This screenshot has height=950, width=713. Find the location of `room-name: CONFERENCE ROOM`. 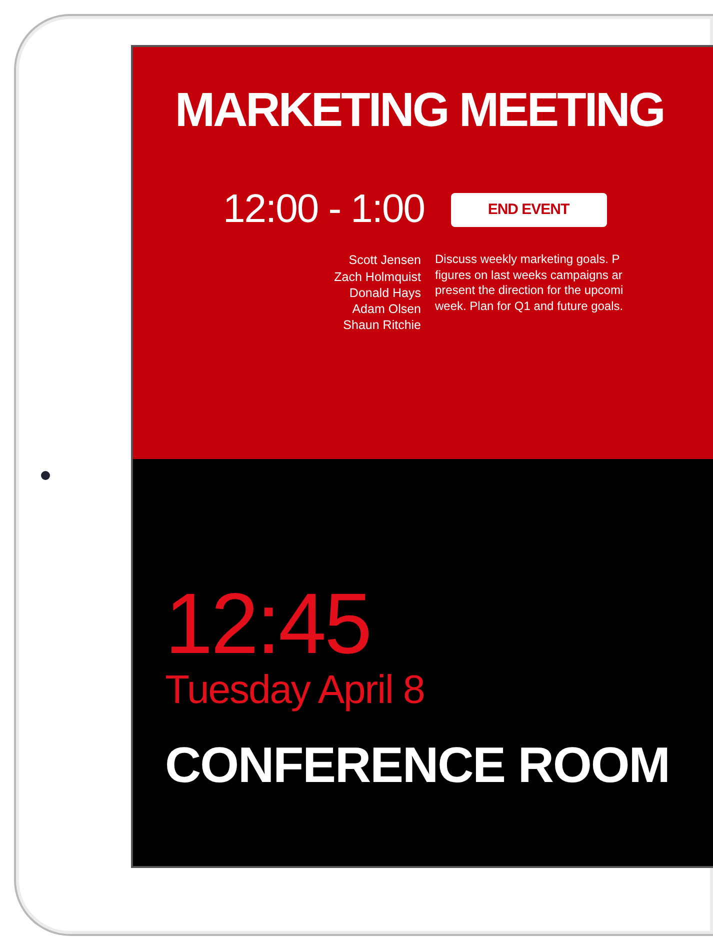

room-name: CONFERENCE ROOM is located at coordinates (417, 765).